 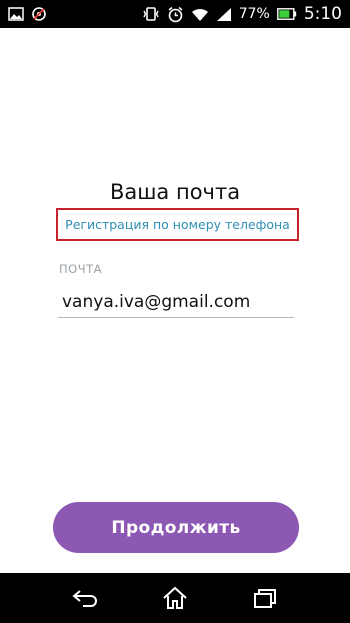 What do you see at coordinates (176, 302) in the screenshot?
I see `email-input` at bounding box center [176, 302].